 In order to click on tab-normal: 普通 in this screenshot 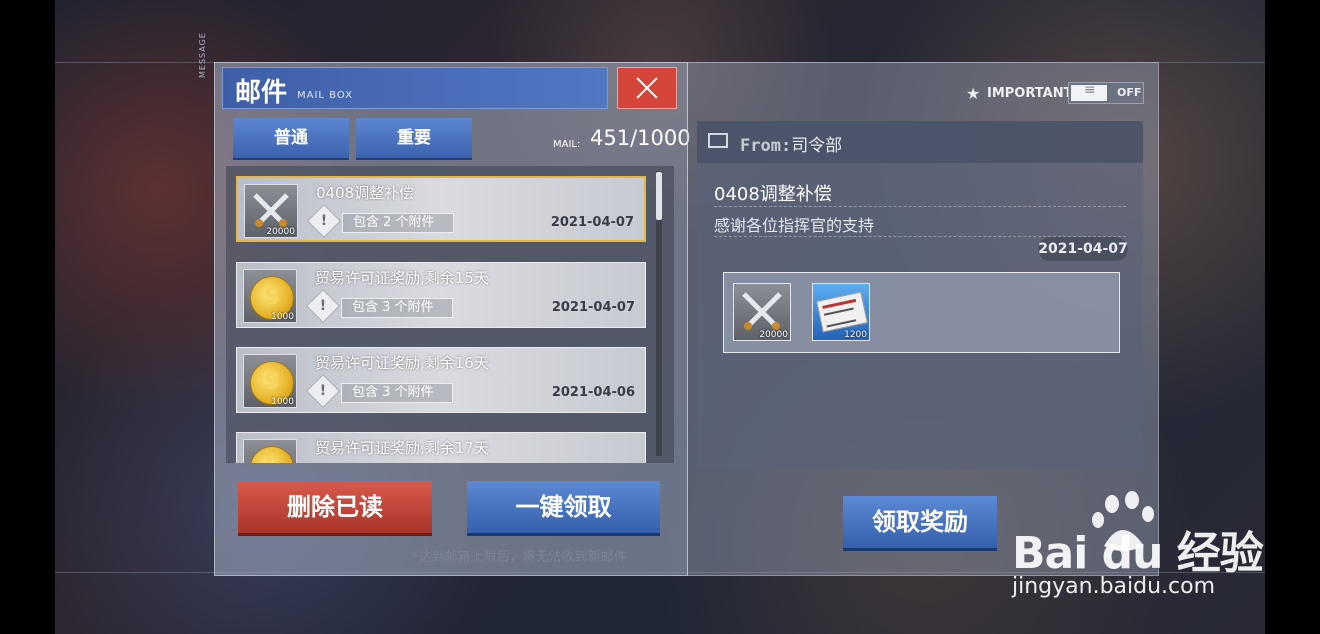, I will do `click(291, 139)`.